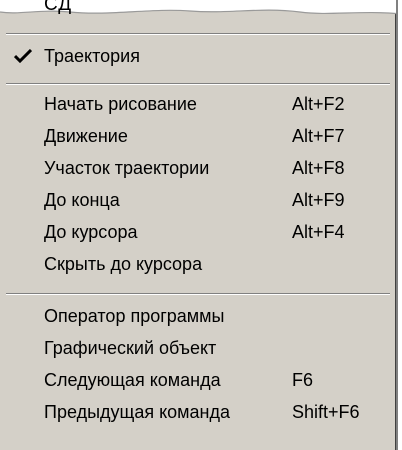 The height and width of the screenshot is (450, 402). I want to click on menu-item-motion: Движение Alt+F7, so click(198, 136).